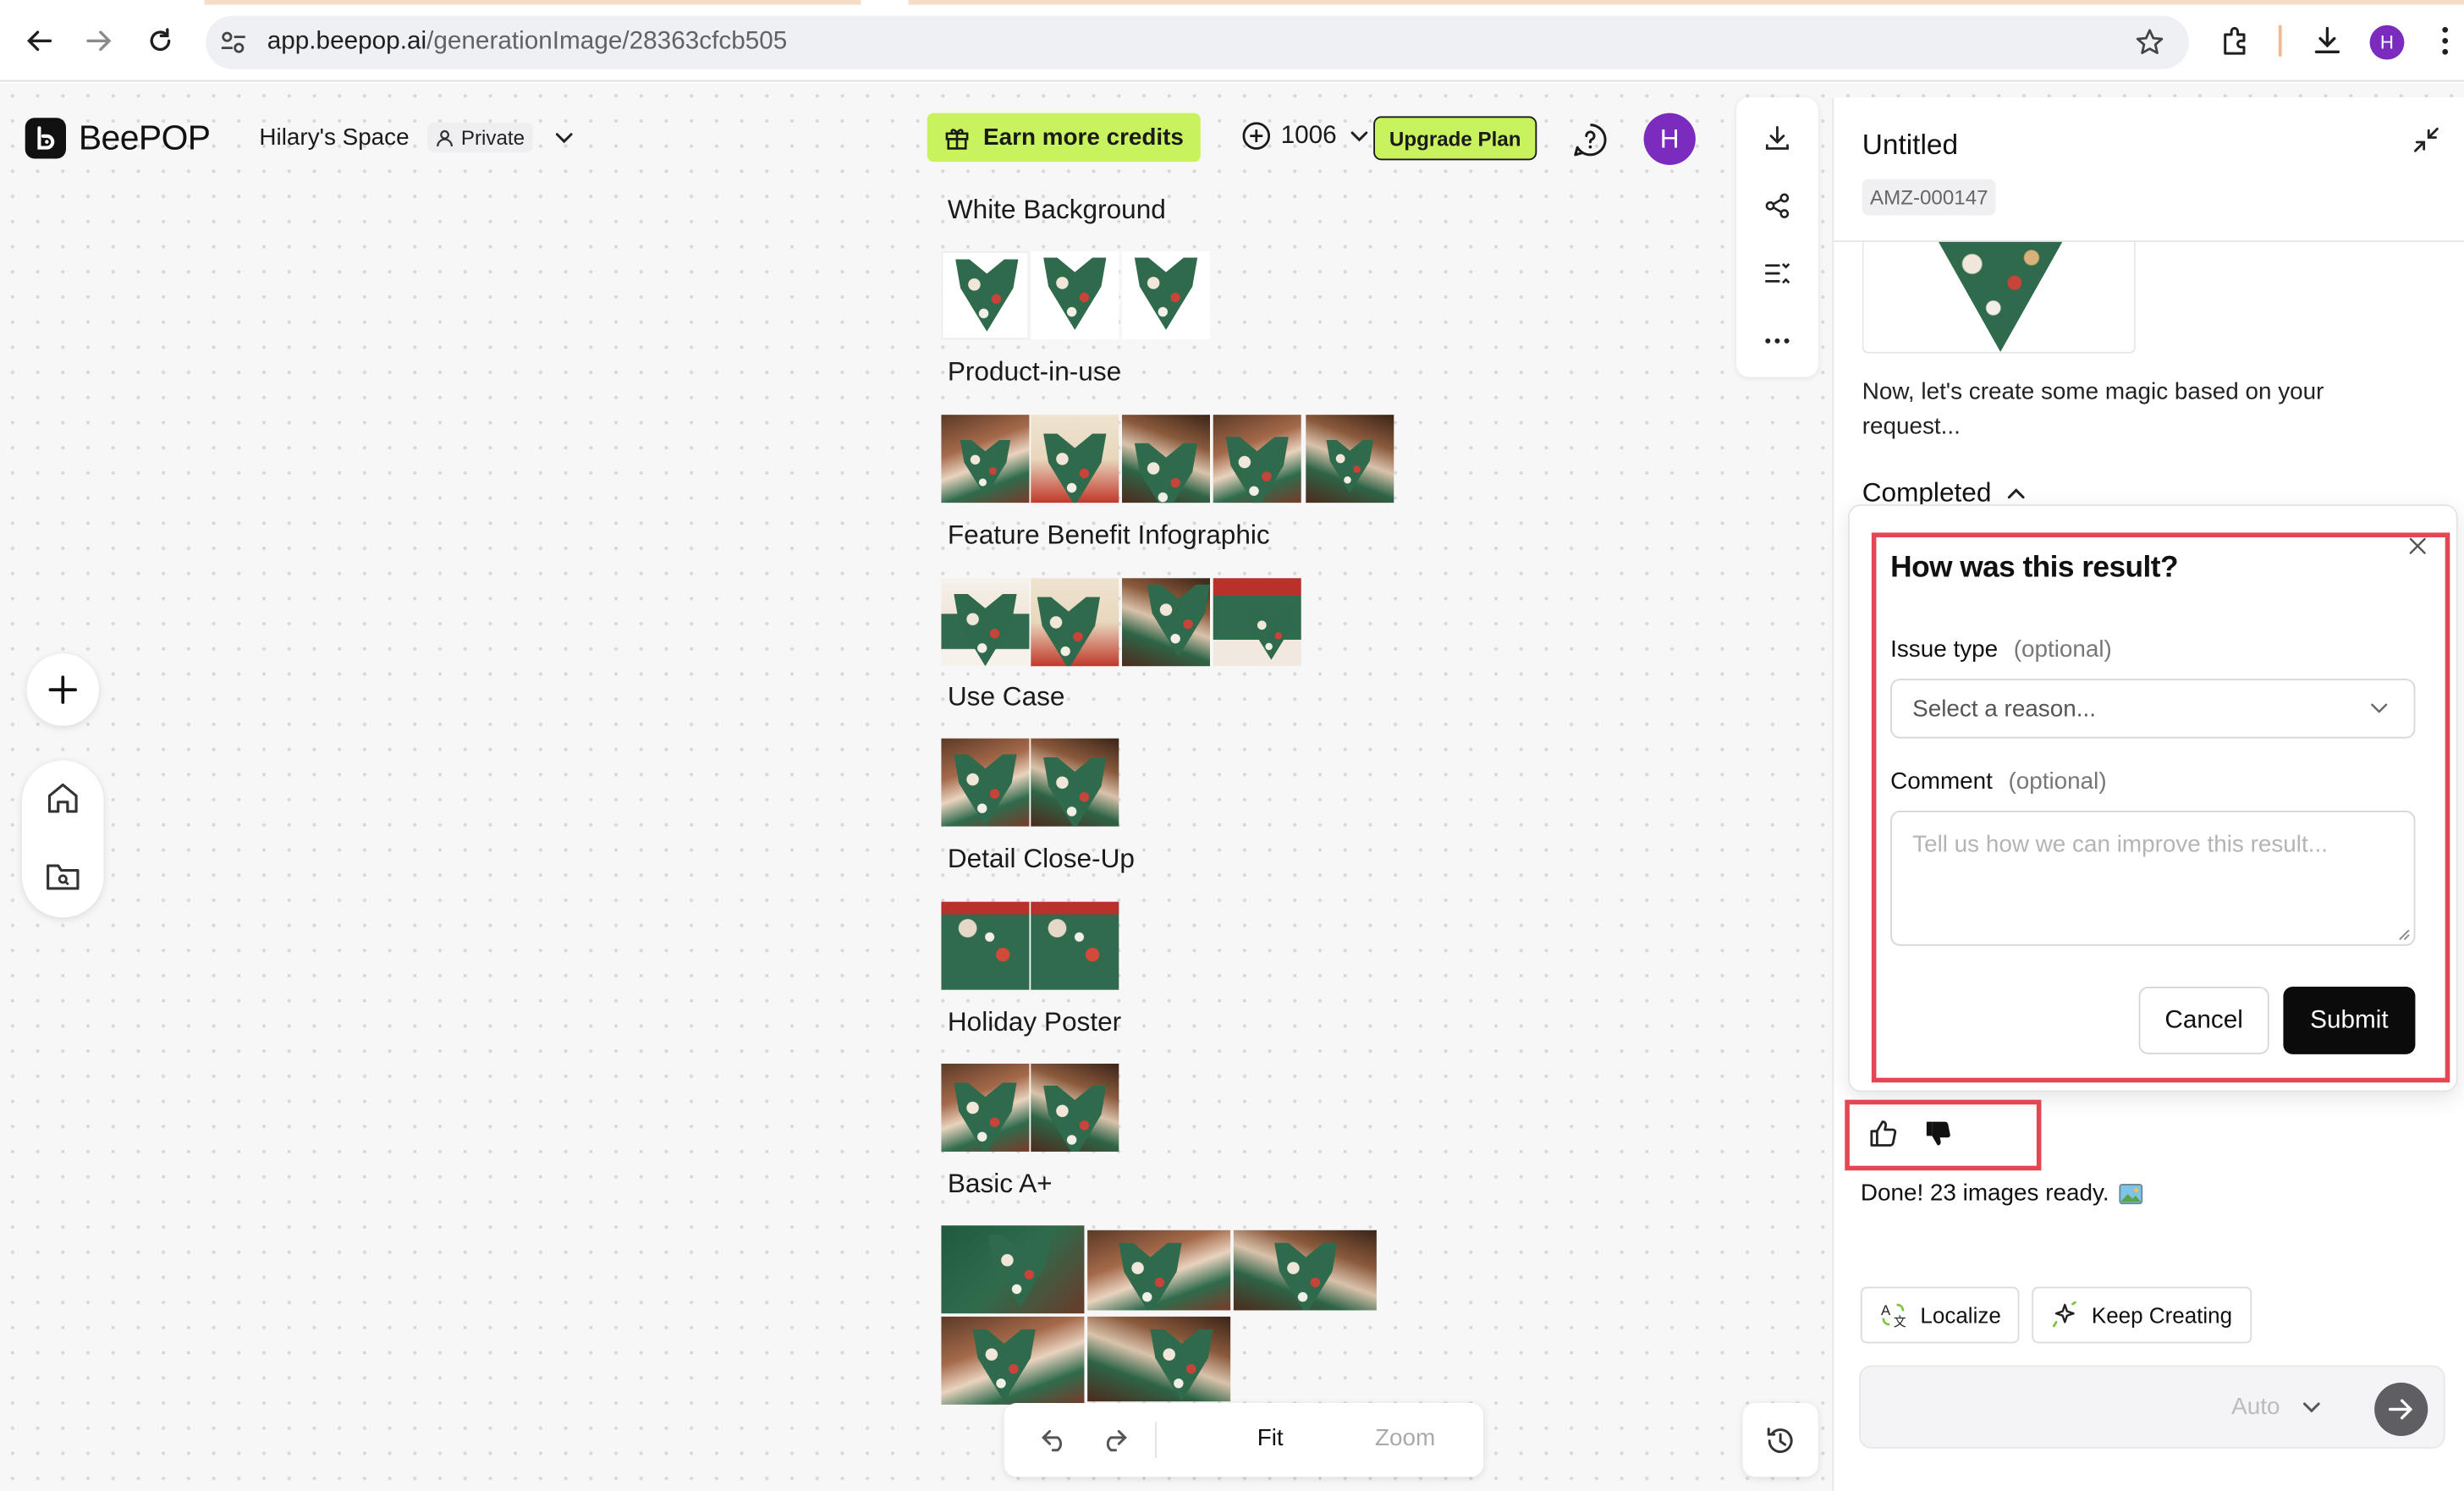 This screenshot has height=1491, width=2464. Describe the element at coordinates (46, 138) in the screenshot. I see `beepop-logo-icon` at that location.